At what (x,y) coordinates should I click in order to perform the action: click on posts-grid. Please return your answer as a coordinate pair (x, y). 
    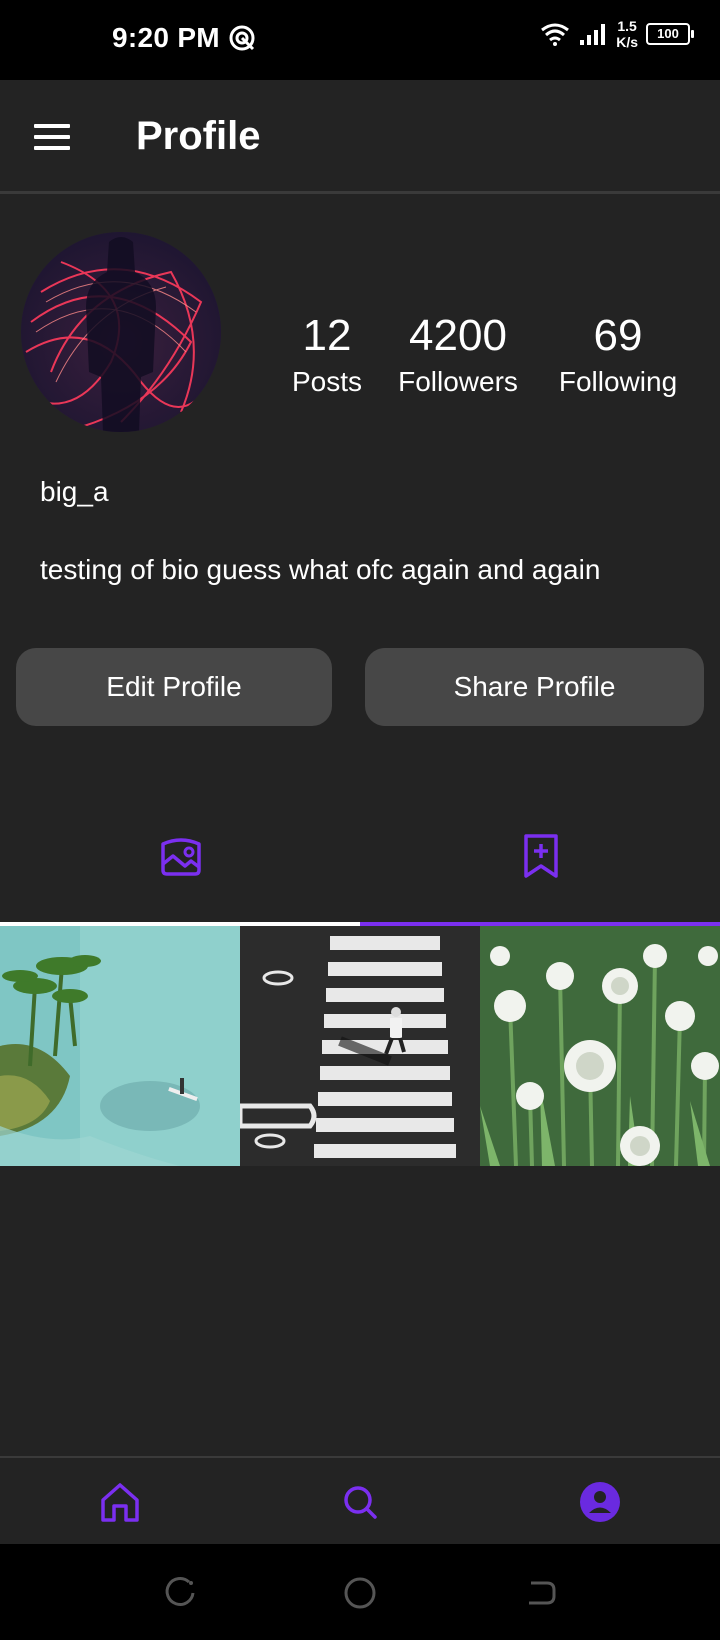
    Looking at the image, I should click on (360, 1046).